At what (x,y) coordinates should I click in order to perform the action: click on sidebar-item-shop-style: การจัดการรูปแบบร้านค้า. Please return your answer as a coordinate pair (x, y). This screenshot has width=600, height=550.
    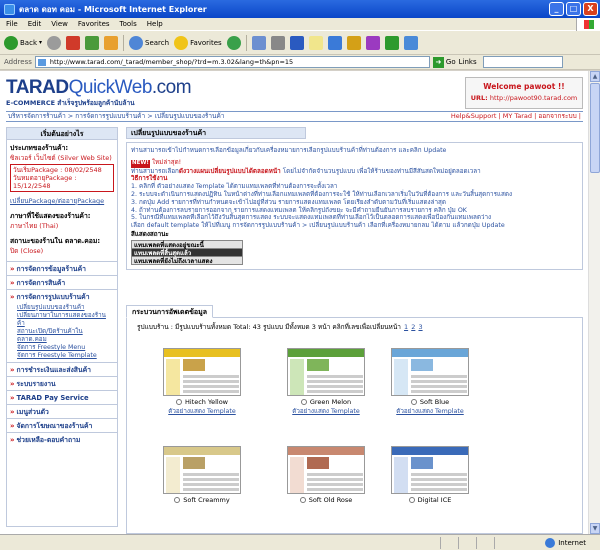
    Looking at the image, I should click on (62, 296).